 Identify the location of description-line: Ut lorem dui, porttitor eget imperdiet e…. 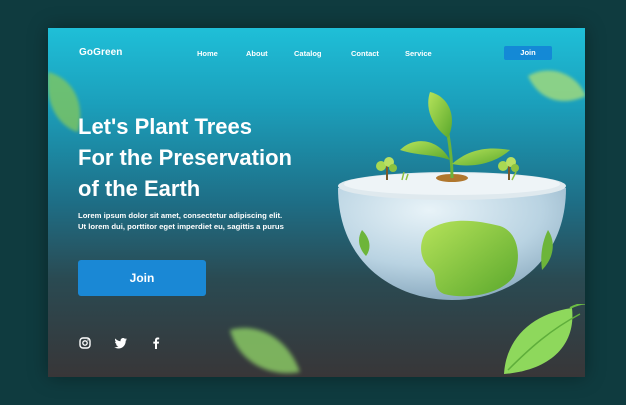
(181, 226).